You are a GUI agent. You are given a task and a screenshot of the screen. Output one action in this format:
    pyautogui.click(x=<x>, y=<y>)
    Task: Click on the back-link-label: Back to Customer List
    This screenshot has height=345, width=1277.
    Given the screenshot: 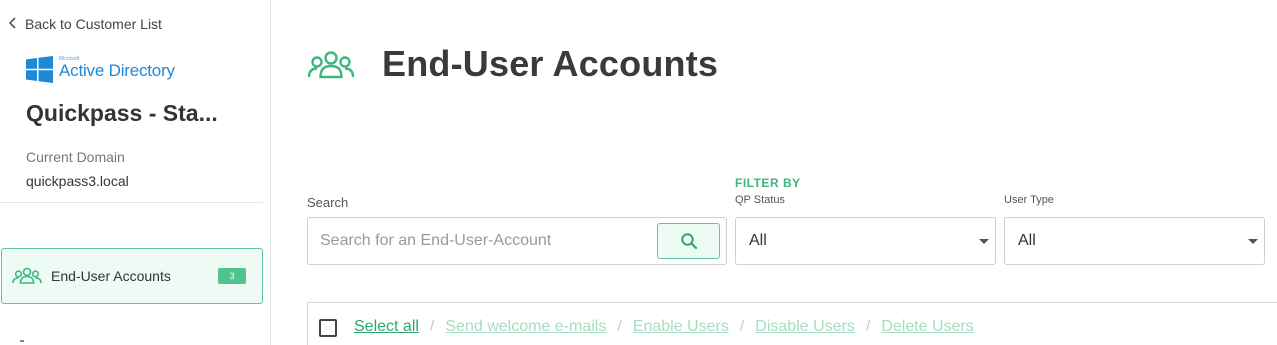 What is the action you would take?
    pyautogui.click(x=93, y=24)
    